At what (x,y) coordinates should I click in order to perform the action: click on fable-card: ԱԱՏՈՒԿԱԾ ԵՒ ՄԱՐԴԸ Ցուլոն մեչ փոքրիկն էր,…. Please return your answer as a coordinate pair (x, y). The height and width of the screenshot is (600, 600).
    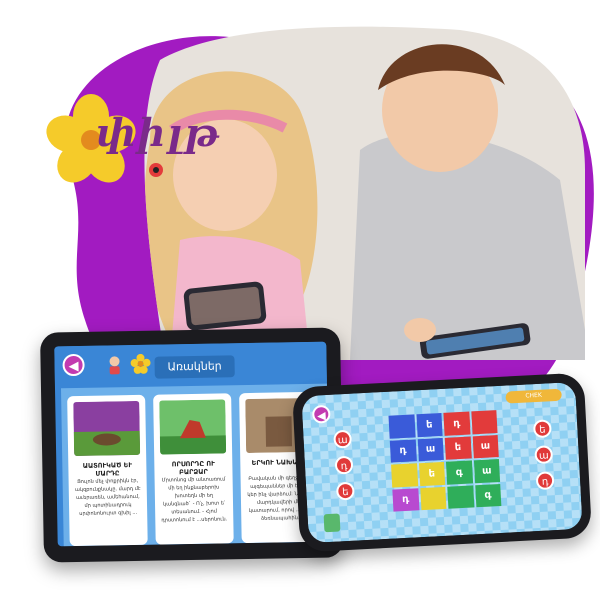
    Looking at the image, I should click on (107, 470).